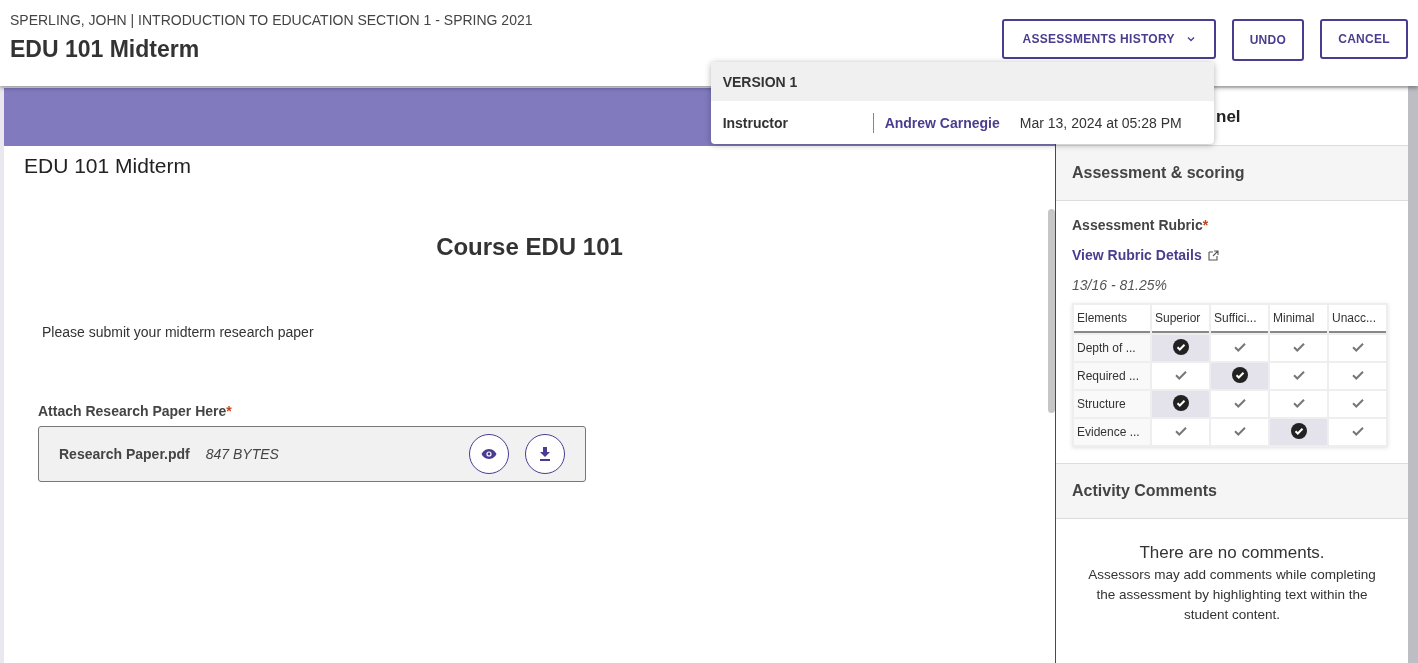  Describe the element at coordinates (1141, 225) in the screenshot. I see `rubric-label: Assessment Rubric*` at that location.